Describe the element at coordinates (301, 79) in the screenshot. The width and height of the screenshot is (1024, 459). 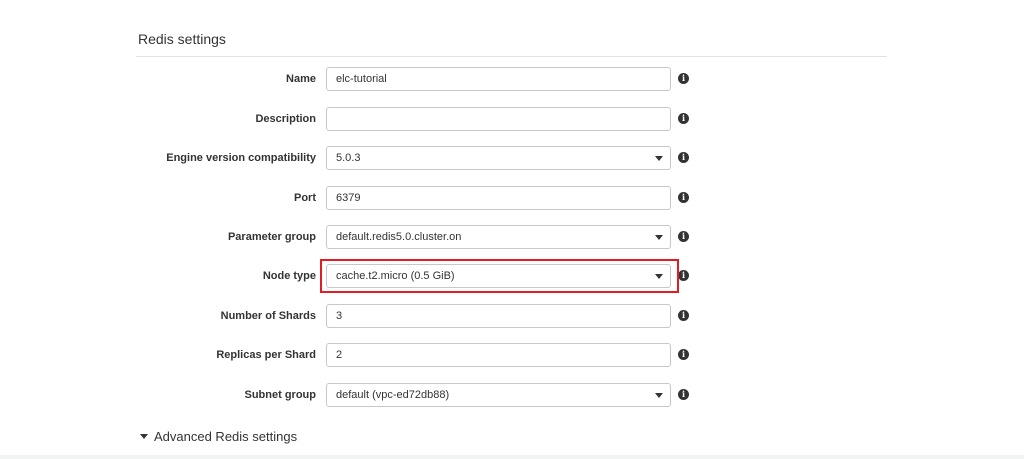
I see `name-label: Name` at that location.